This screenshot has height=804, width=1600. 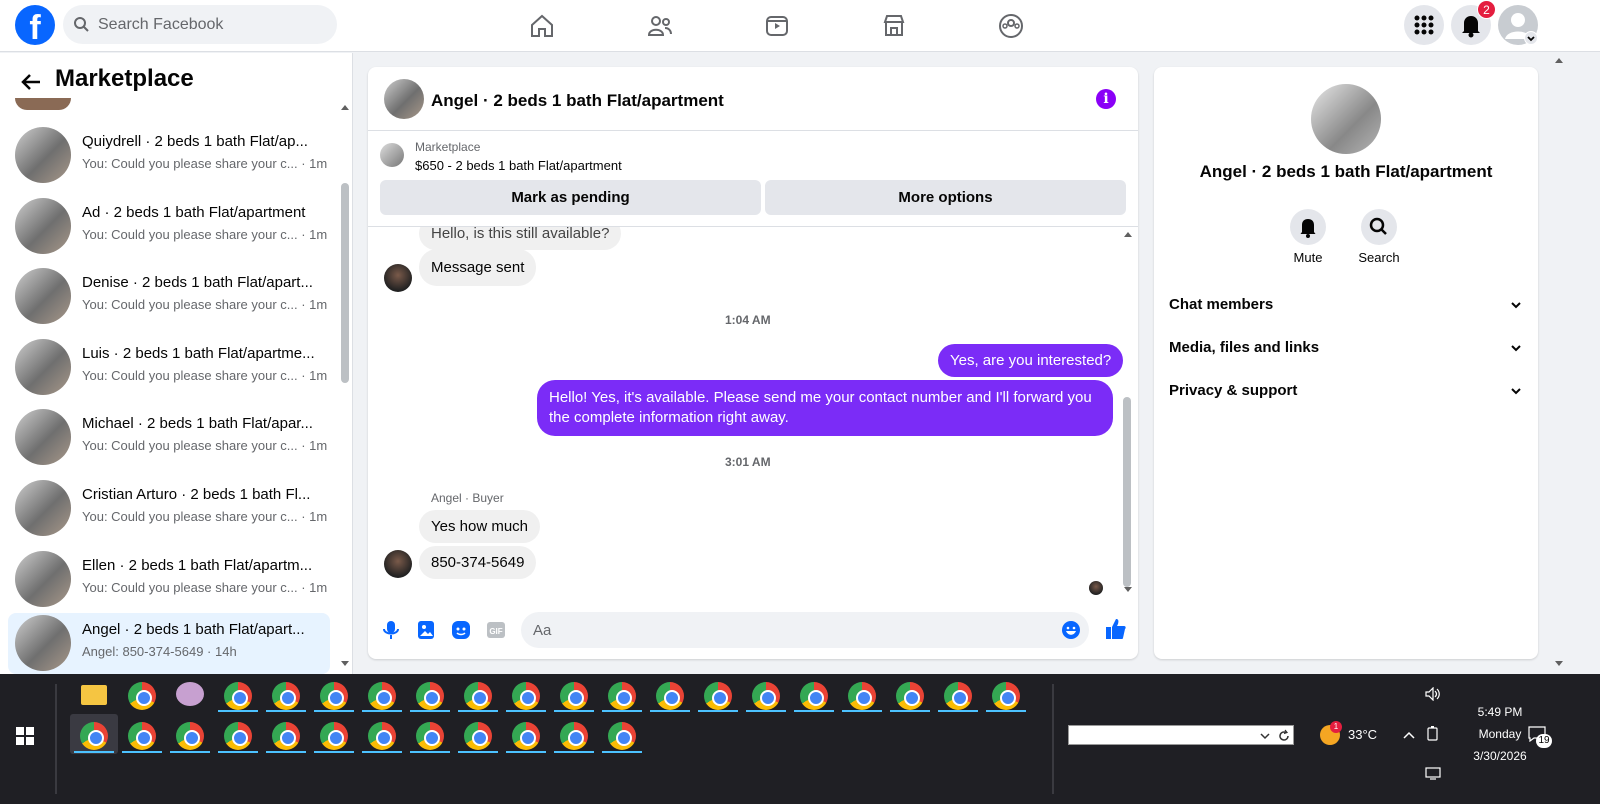 What do you see at coordinates (345, 283) in the screenshot?
I see `scrollbar-thumb` at bounding box center [345, 283].